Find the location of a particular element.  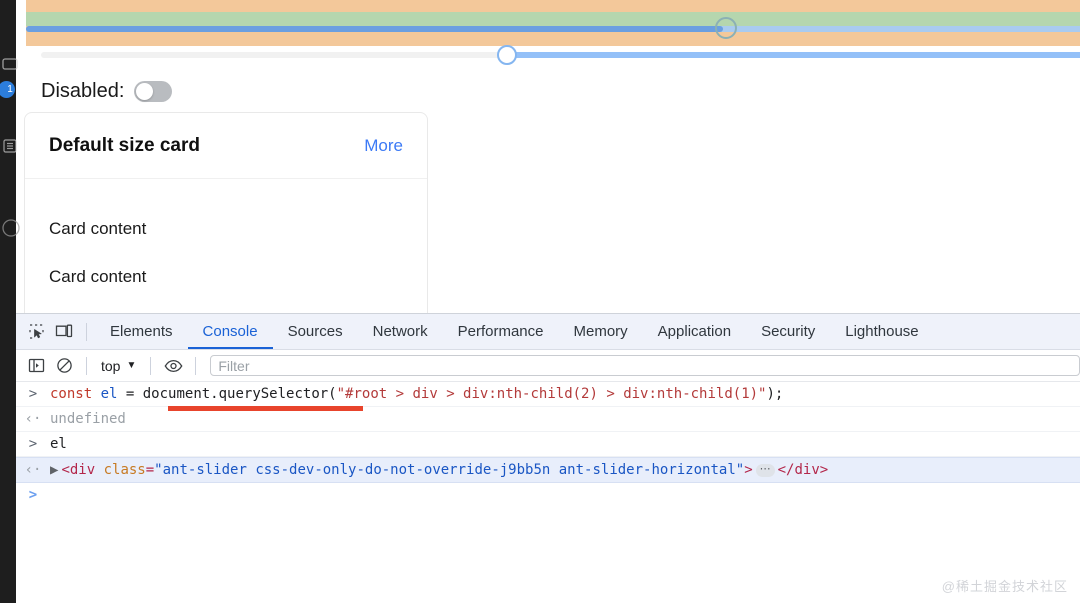

tab-memory: Memory is located at coordinates (601, 331).